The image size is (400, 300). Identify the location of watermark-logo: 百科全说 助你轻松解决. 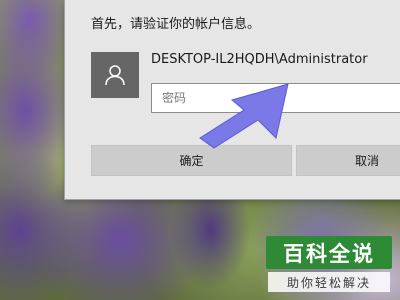
(329, 265).